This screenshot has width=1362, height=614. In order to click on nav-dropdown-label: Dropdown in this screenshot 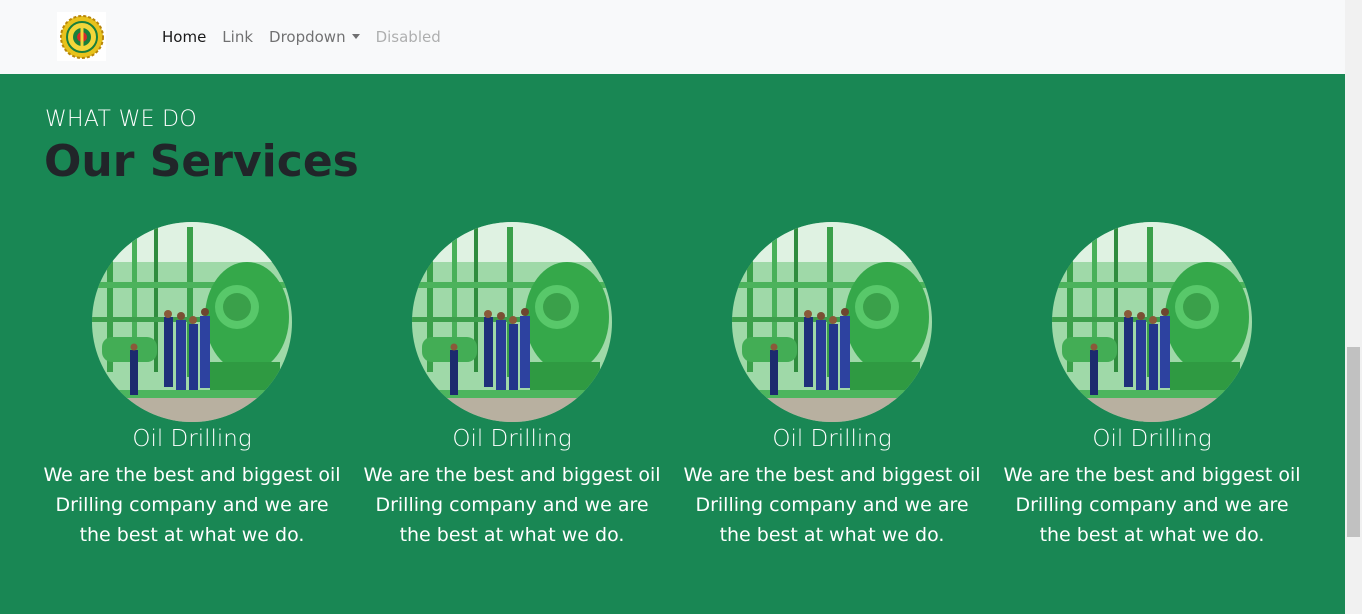, I will do `click(307, 37)`.